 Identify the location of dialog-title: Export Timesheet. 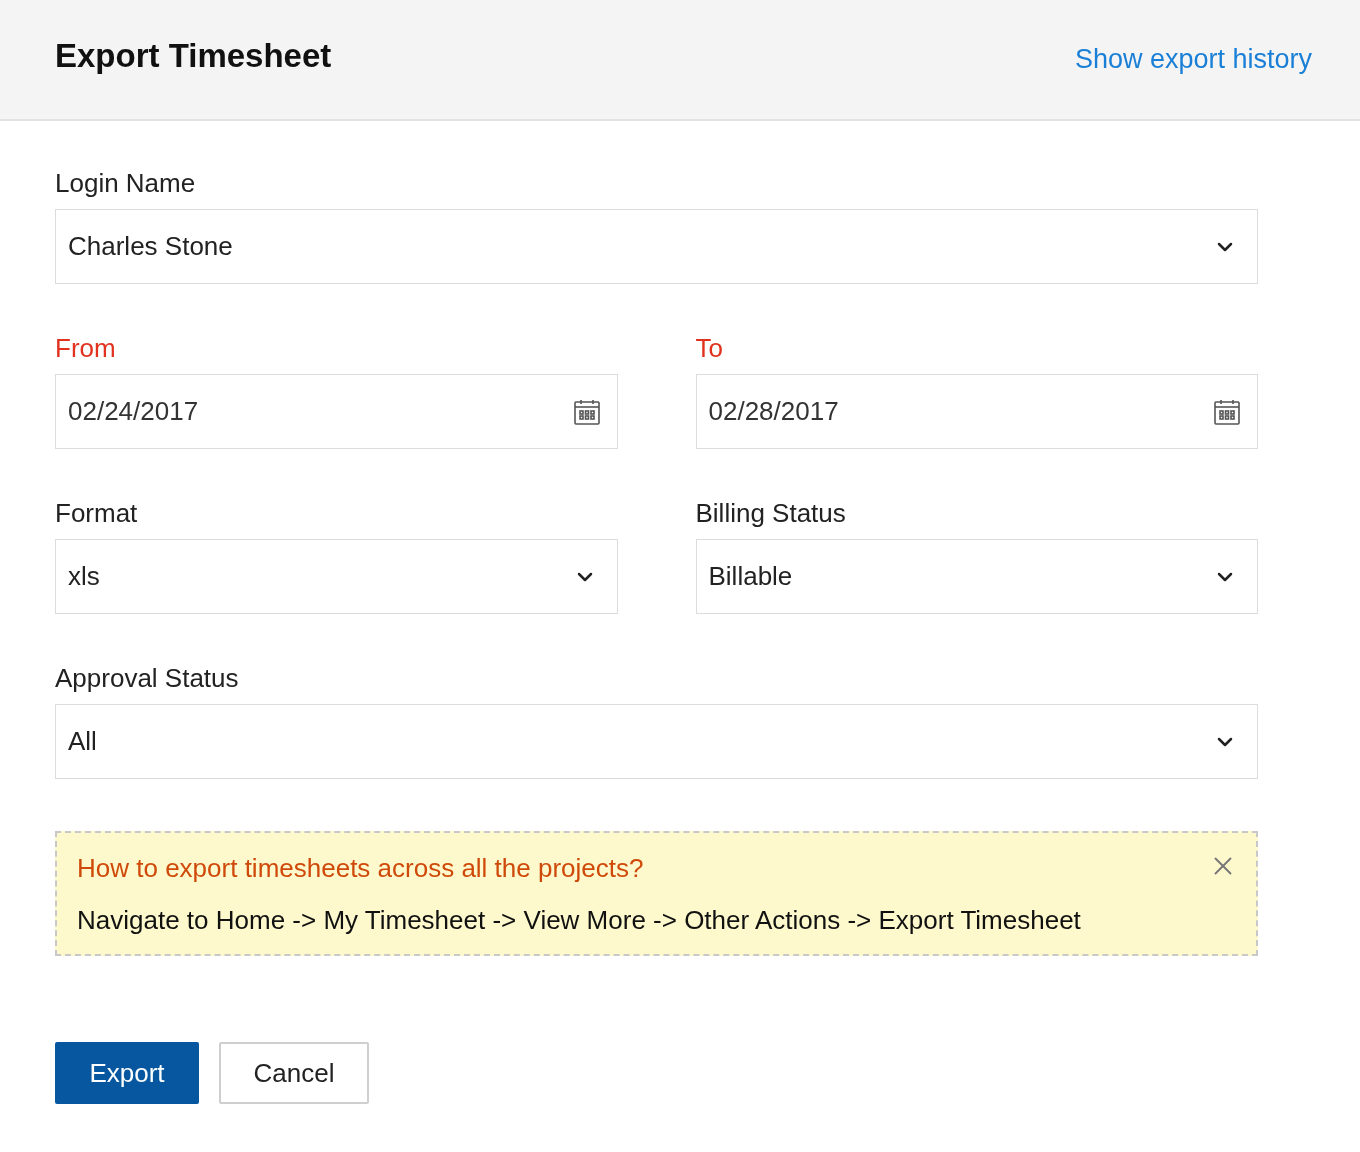
(193, 55).